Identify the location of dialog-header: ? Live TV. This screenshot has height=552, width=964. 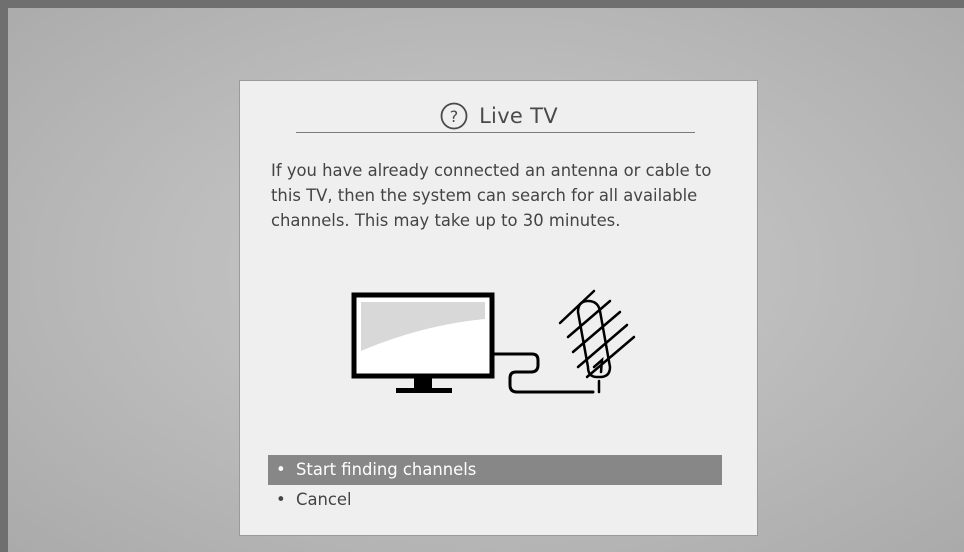
(498, 116).